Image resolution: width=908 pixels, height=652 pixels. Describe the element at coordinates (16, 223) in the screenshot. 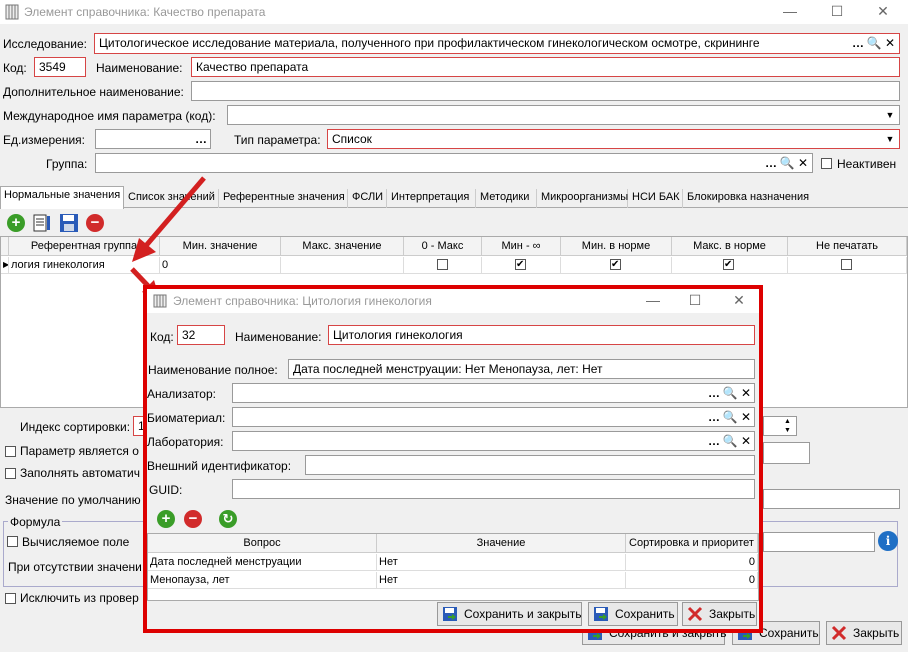

I see `add-button: +` at that location.